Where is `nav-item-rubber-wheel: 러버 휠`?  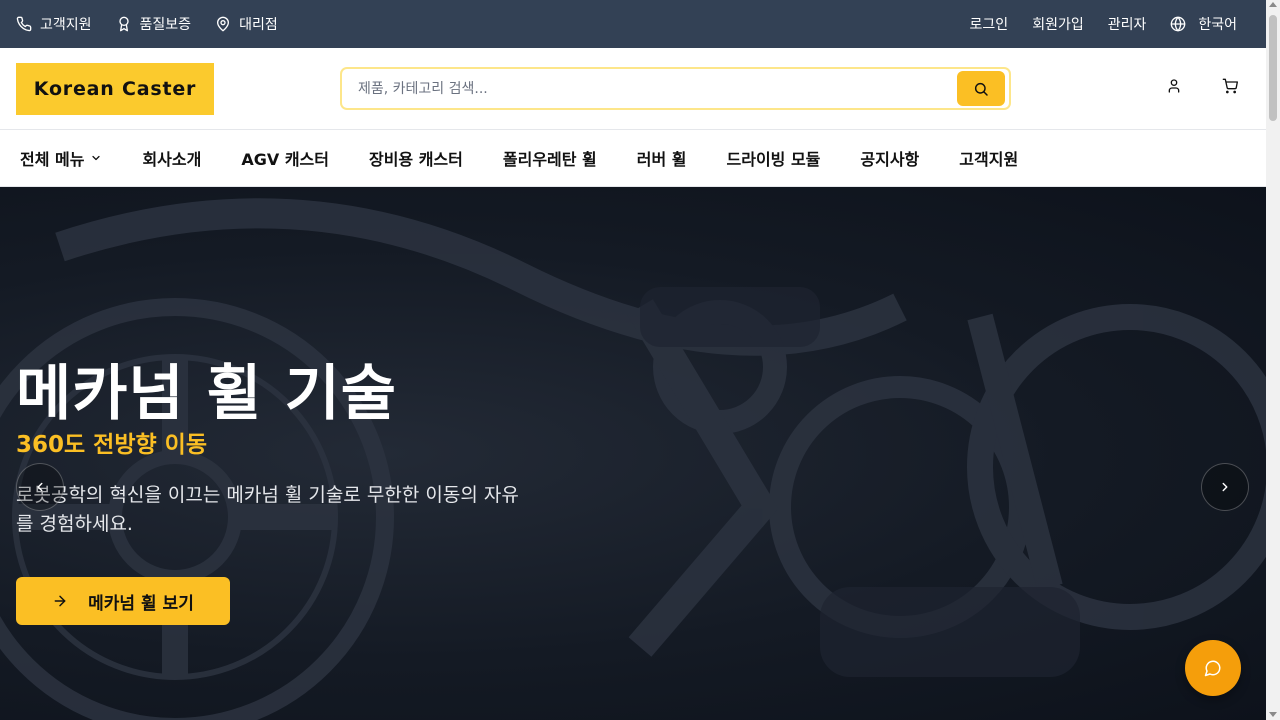 nav-item-rubber-wheel: 러버 휠 is located at coordinates (662, 158).